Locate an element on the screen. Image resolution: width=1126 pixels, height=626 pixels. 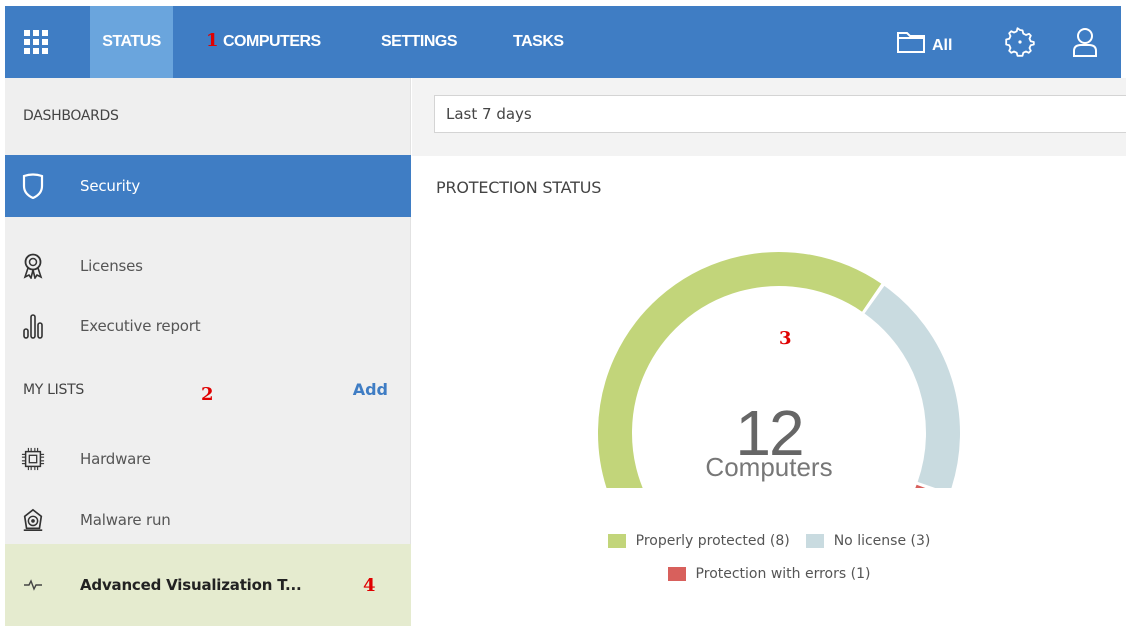
total-computers-unit: Computers is located at coordinates (769, 467).